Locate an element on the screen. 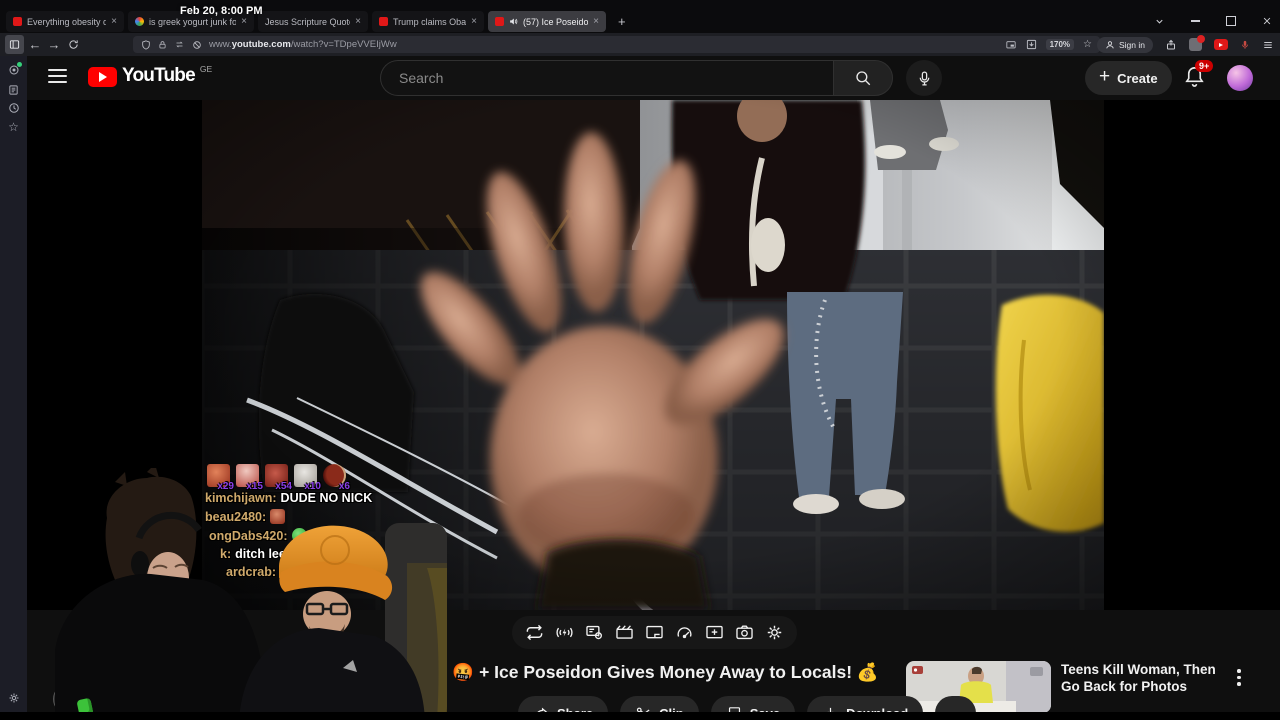 Image resolution: width=1280 pixels, height=720 pixels. green-circle-emote is located at coordinates (299, 535).